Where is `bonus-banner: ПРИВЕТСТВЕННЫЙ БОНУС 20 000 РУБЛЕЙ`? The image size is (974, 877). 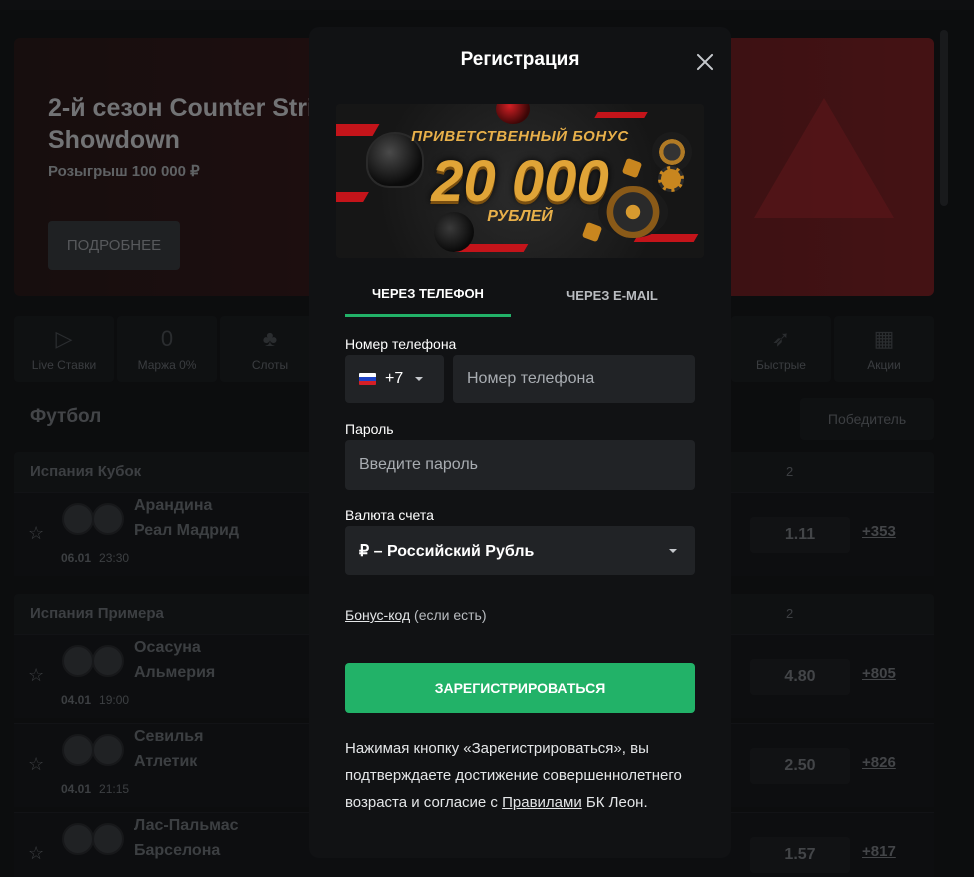 bonus-banner: ПРИВЕТСТВЕННЫЙ БОНУС 20 000 РУБЛЕЙ is located at coordinates (520, 181).